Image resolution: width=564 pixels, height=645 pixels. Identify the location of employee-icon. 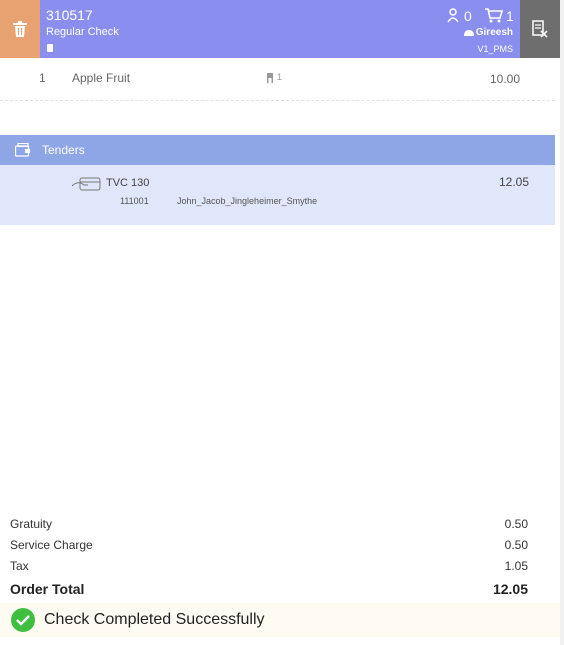
(469, 33).